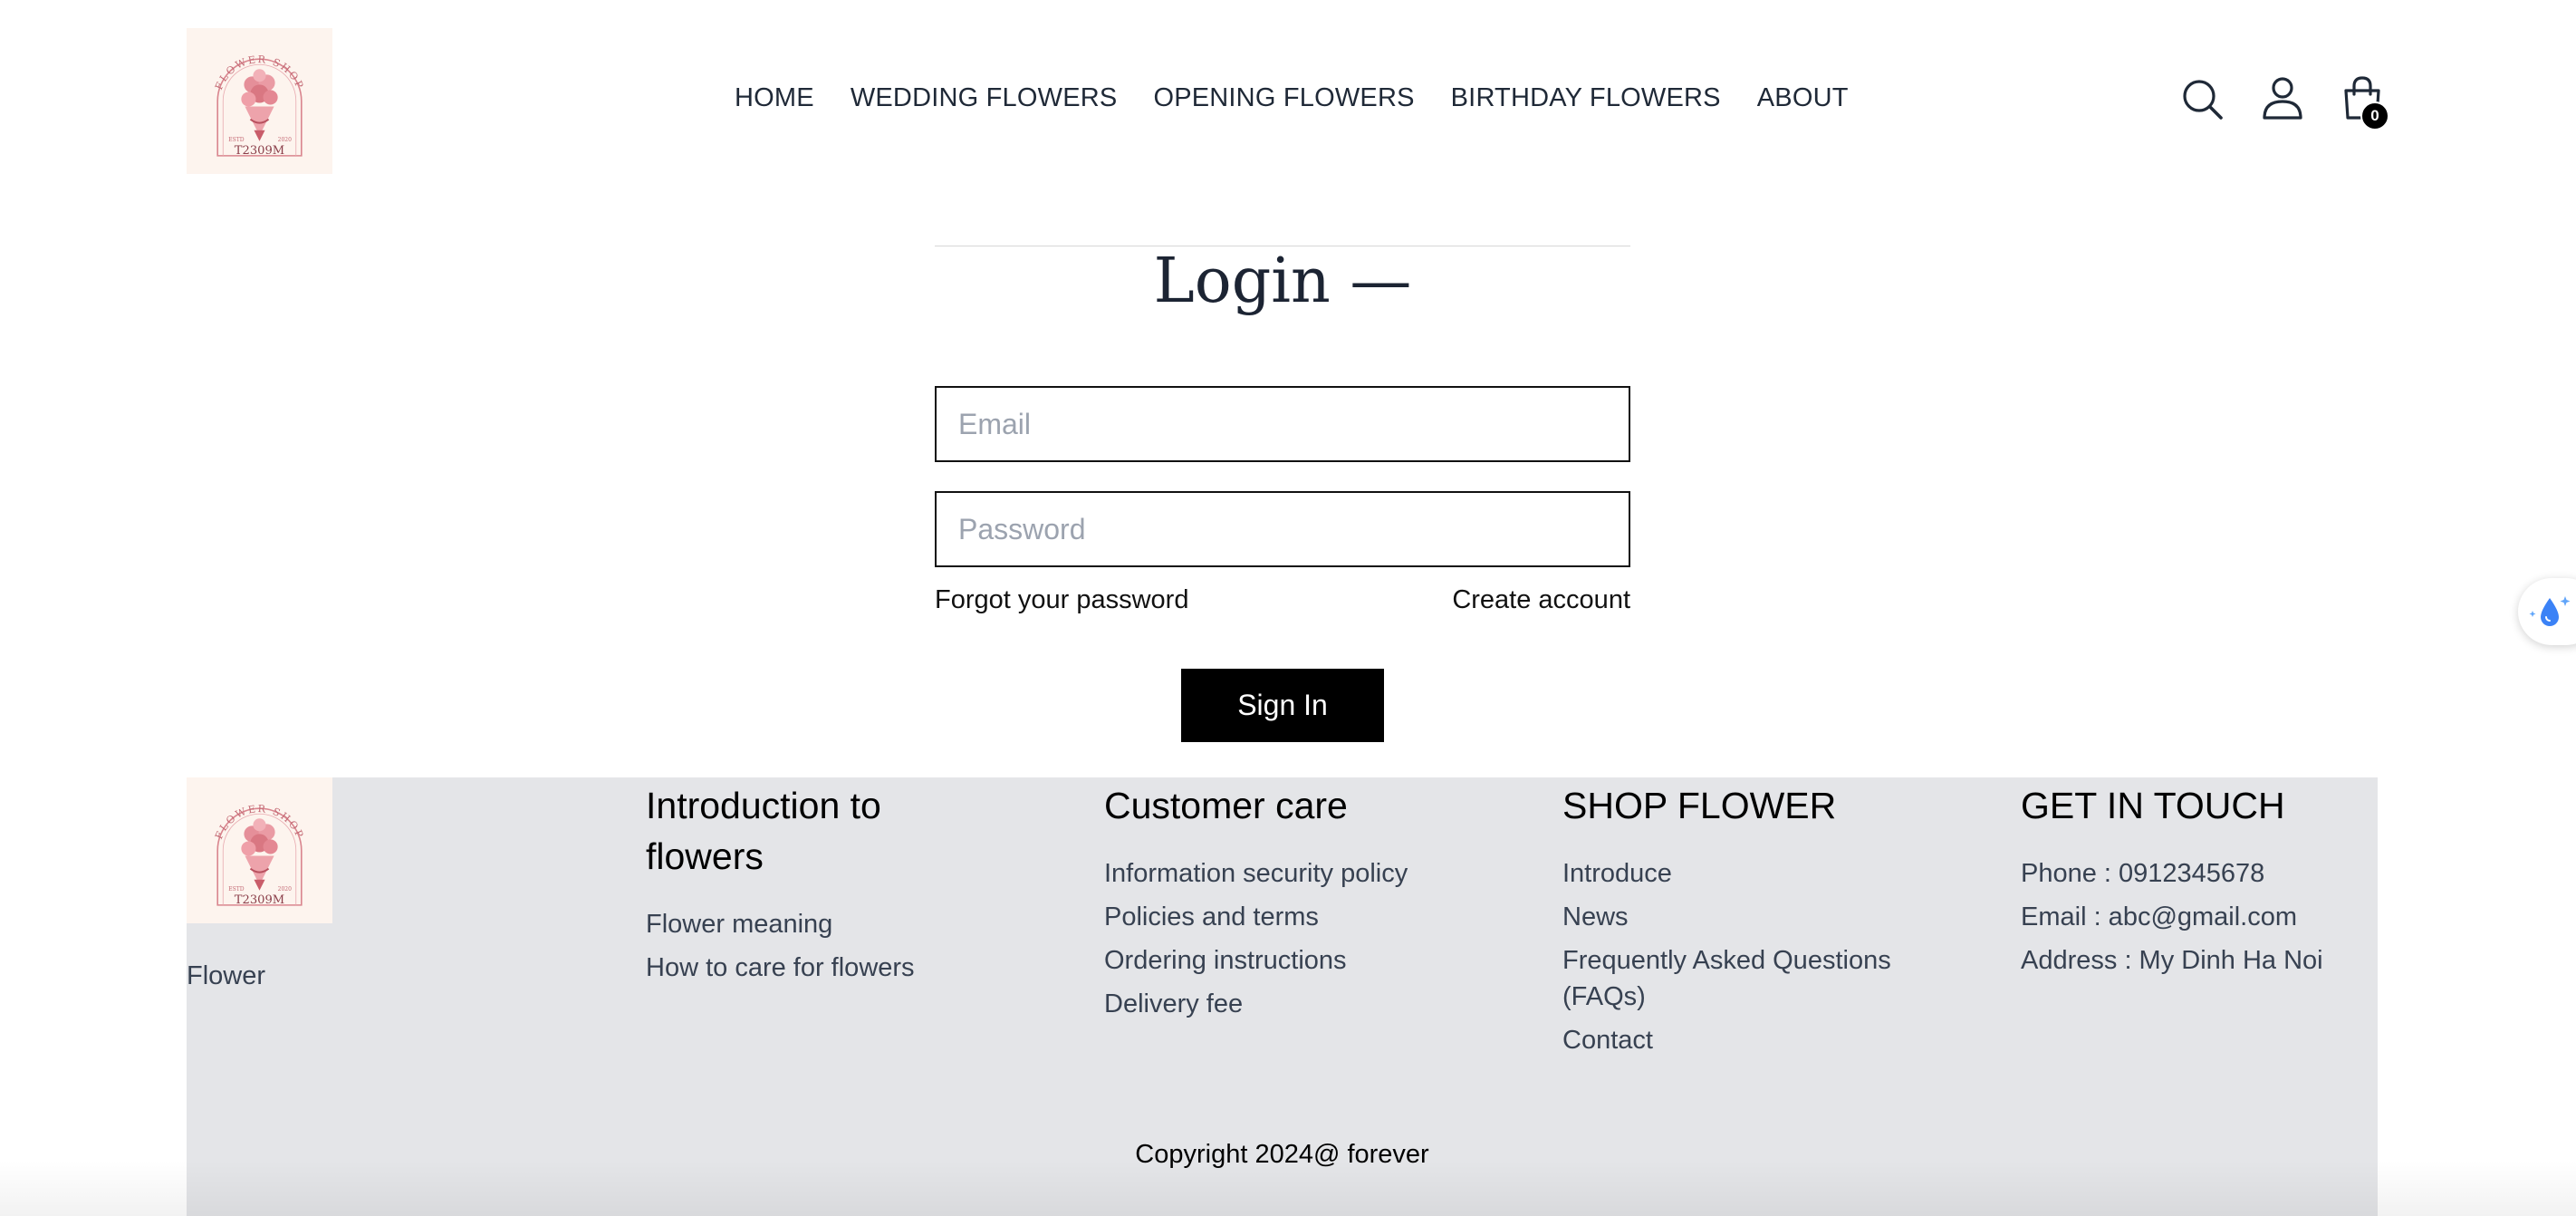 The width and height of the screenshot is (2576, 1216). I want to click on footer-link-security-policy: Information security policy, so click(1256, 874).